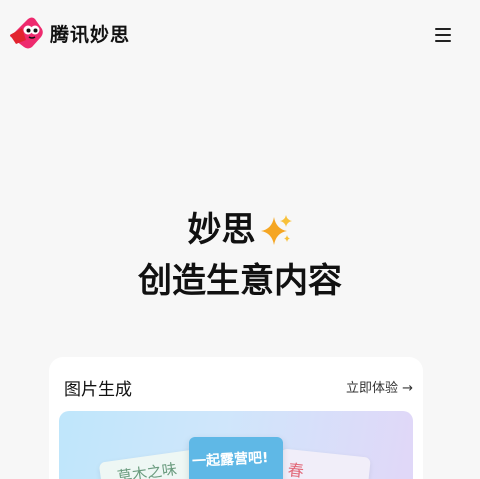 The height and width of the screenshot is (479, 480). Describe the element at coordinates (240, 281) in the screenshot. I see `hero-subtitle: 创造生意内容` at that location.